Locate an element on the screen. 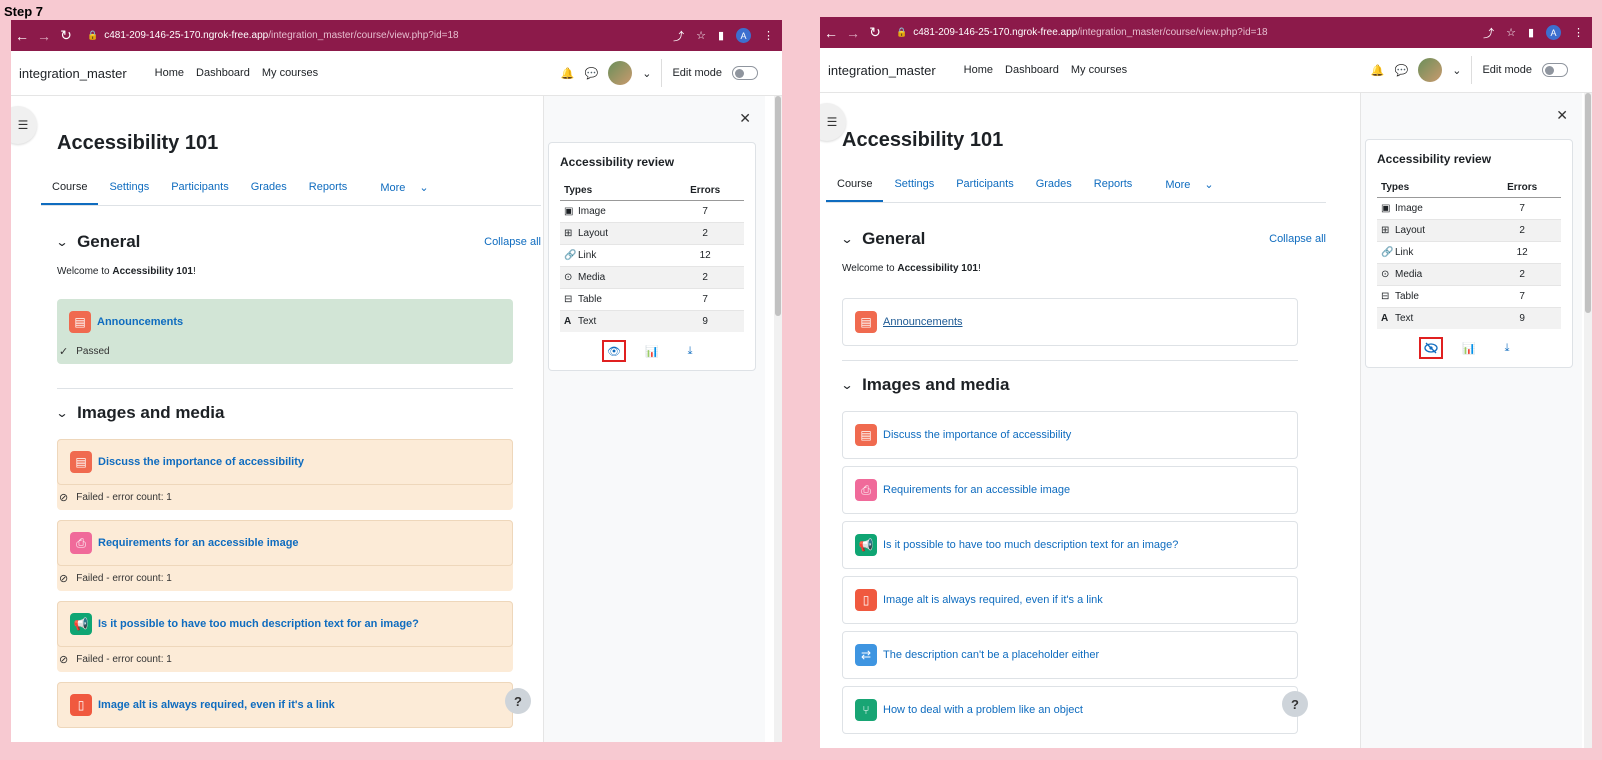 The width and height of the screenshot is (1602, 760). eye-icon: 👁 is located at coordinates (614, 351).